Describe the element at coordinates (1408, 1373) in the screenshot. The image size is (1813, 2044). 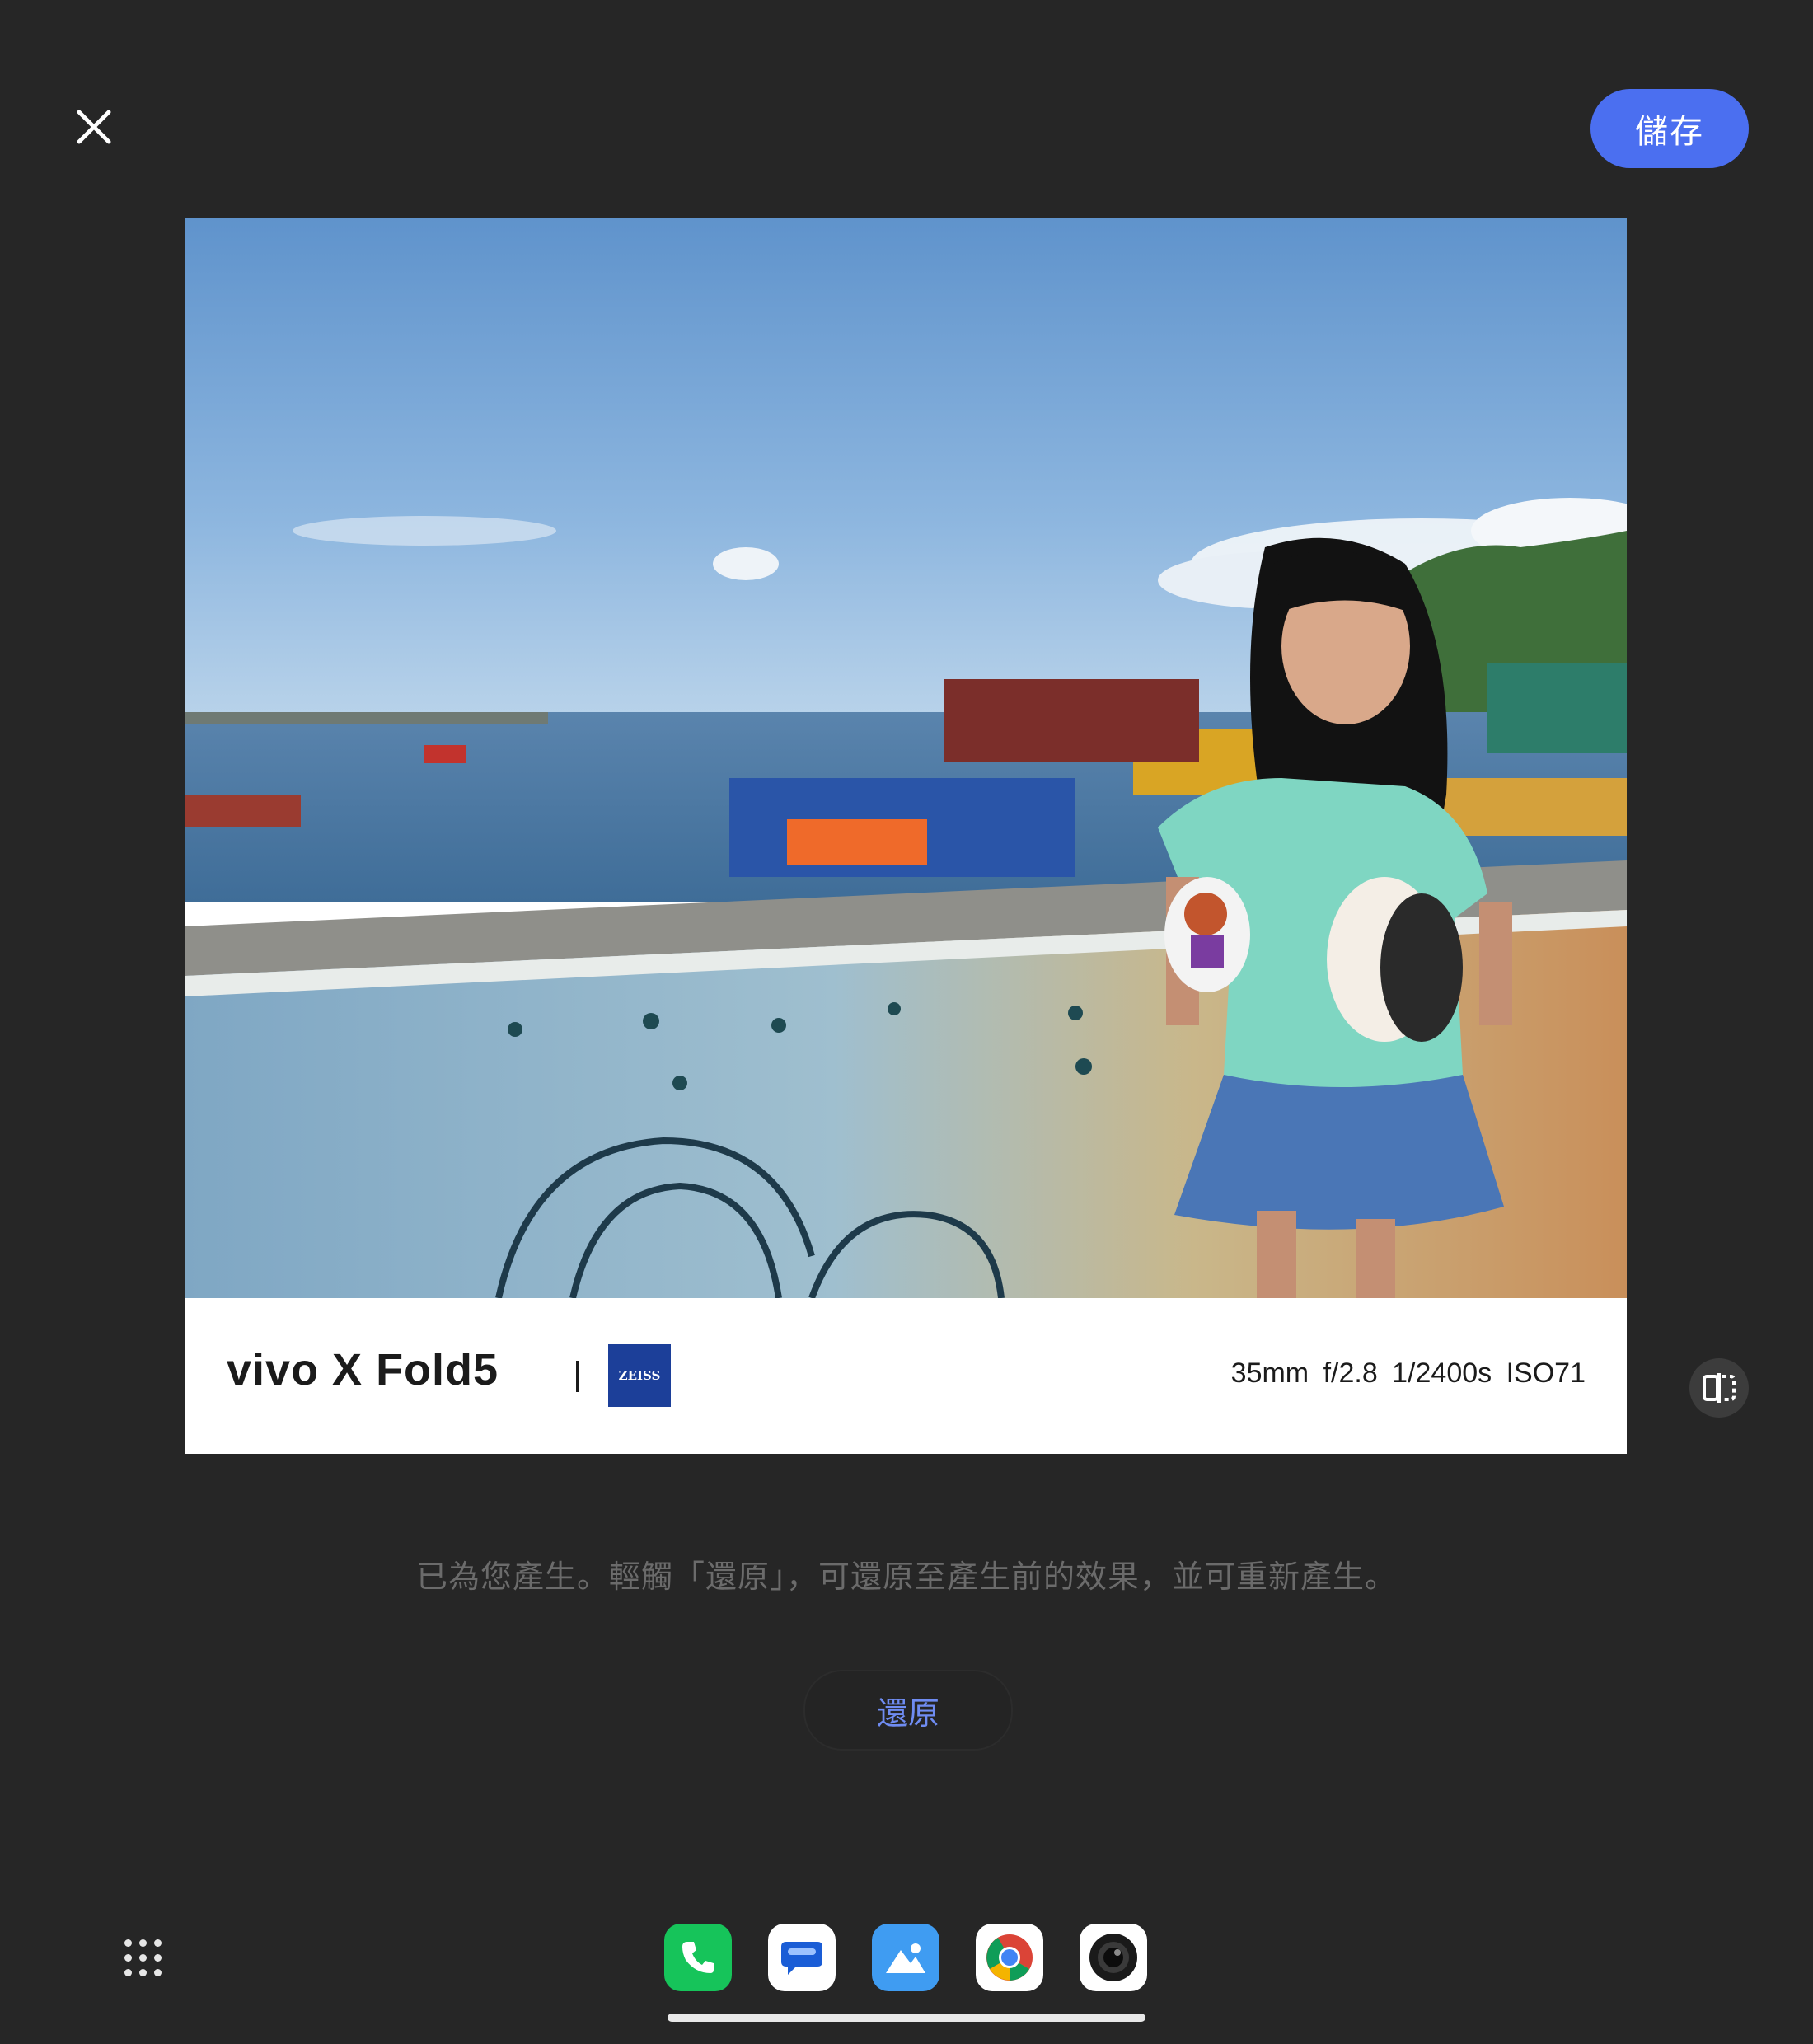
I see `exif-info: 35mm f/2.8 1/2400s ISO71` at that location.